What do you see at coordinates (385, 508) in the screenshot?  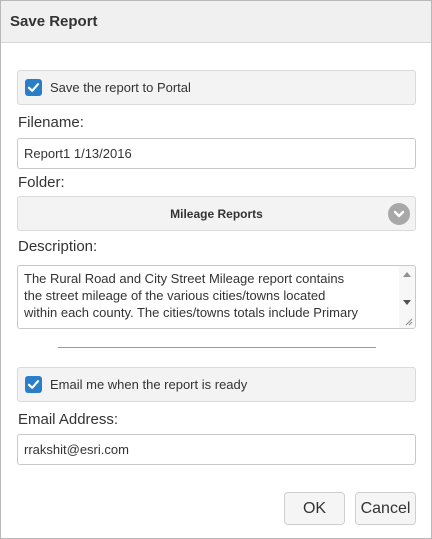 I see `cancel-button: Cancel` at bounding box center [385, 508].